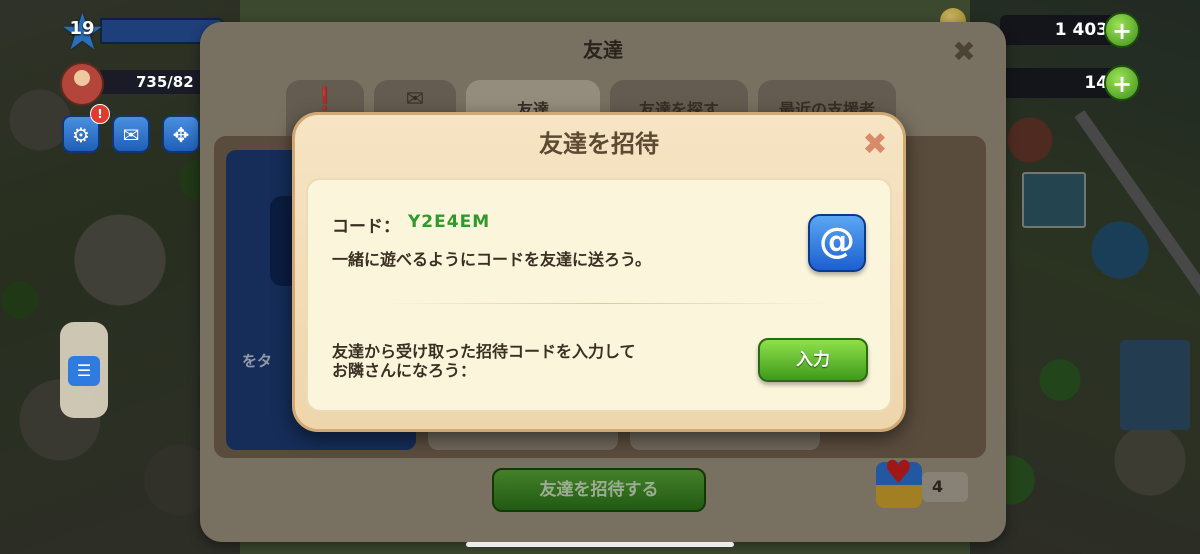 The image size is (1200, 554). What do you see at coordinates (484, 351) in the screenshot?
I see `enter-code-description-line1: 友達から受け取った招待コードを入力して` at bounding box center [484, 351].